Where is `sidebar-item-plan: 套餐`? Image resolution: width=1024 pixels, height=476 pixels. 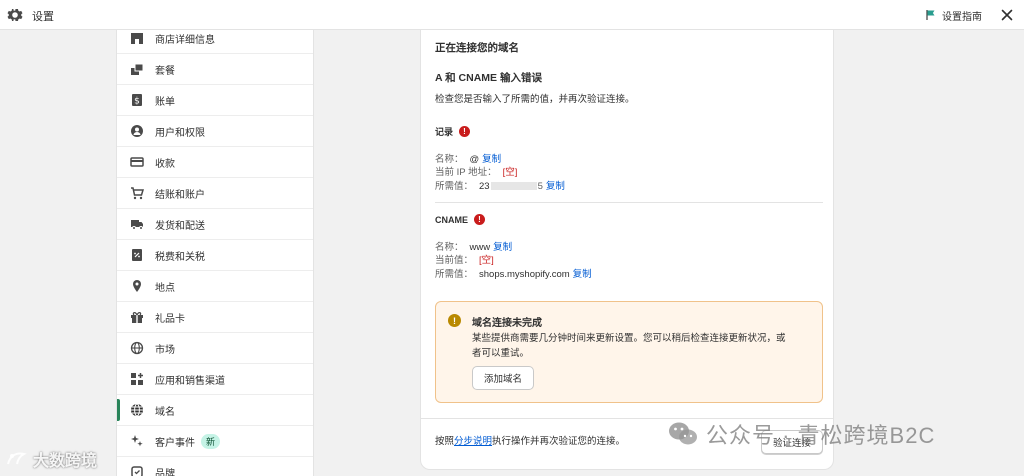
sidebar-item-plan: 套餐 is located at coordinates (215, 69).